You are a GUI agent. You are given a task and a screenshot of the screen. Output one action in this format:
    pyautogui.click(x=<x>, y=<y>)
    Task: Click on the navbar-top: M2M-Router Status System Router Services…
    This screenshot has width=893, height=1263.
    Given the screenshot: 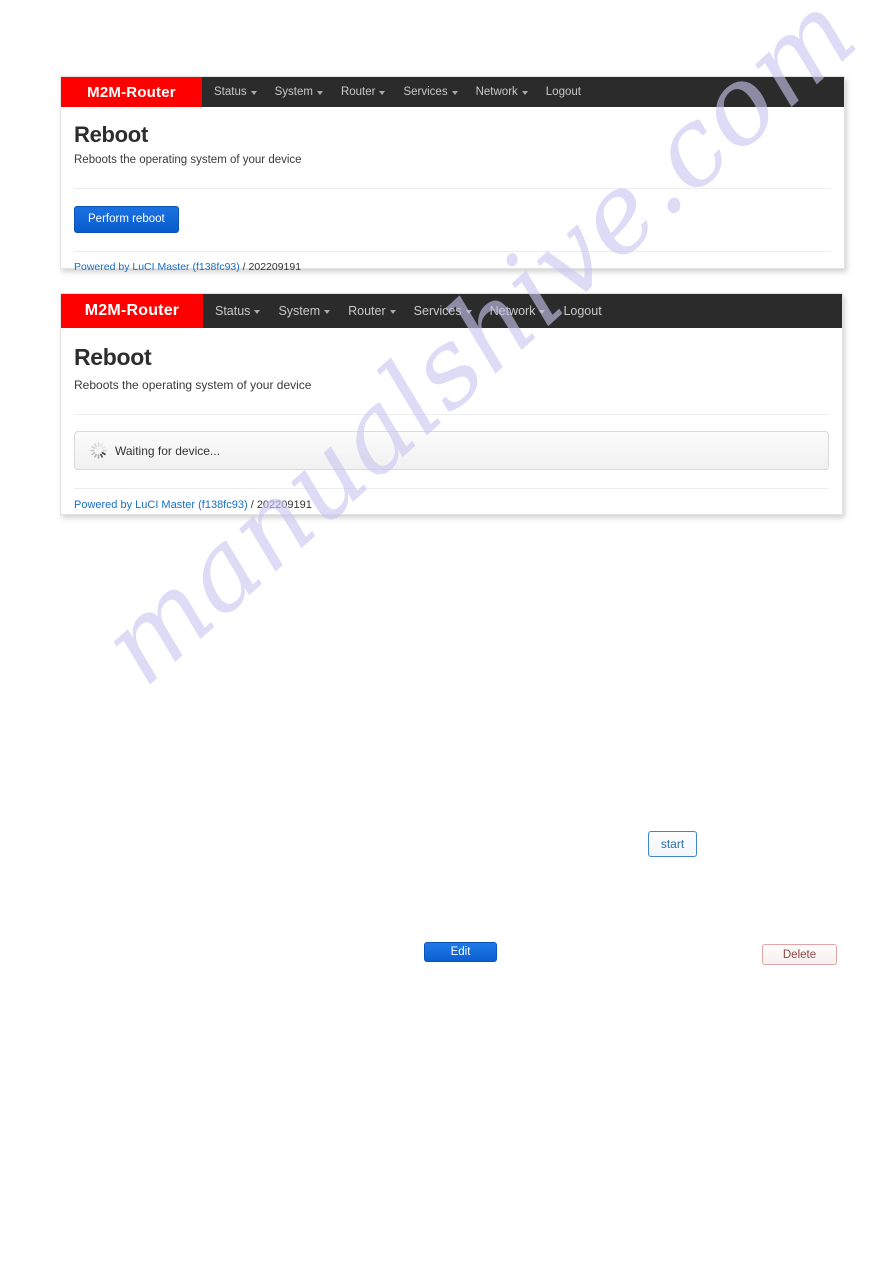 What is the action you would take?
    pyautogui.click(x=452, y=92)
    